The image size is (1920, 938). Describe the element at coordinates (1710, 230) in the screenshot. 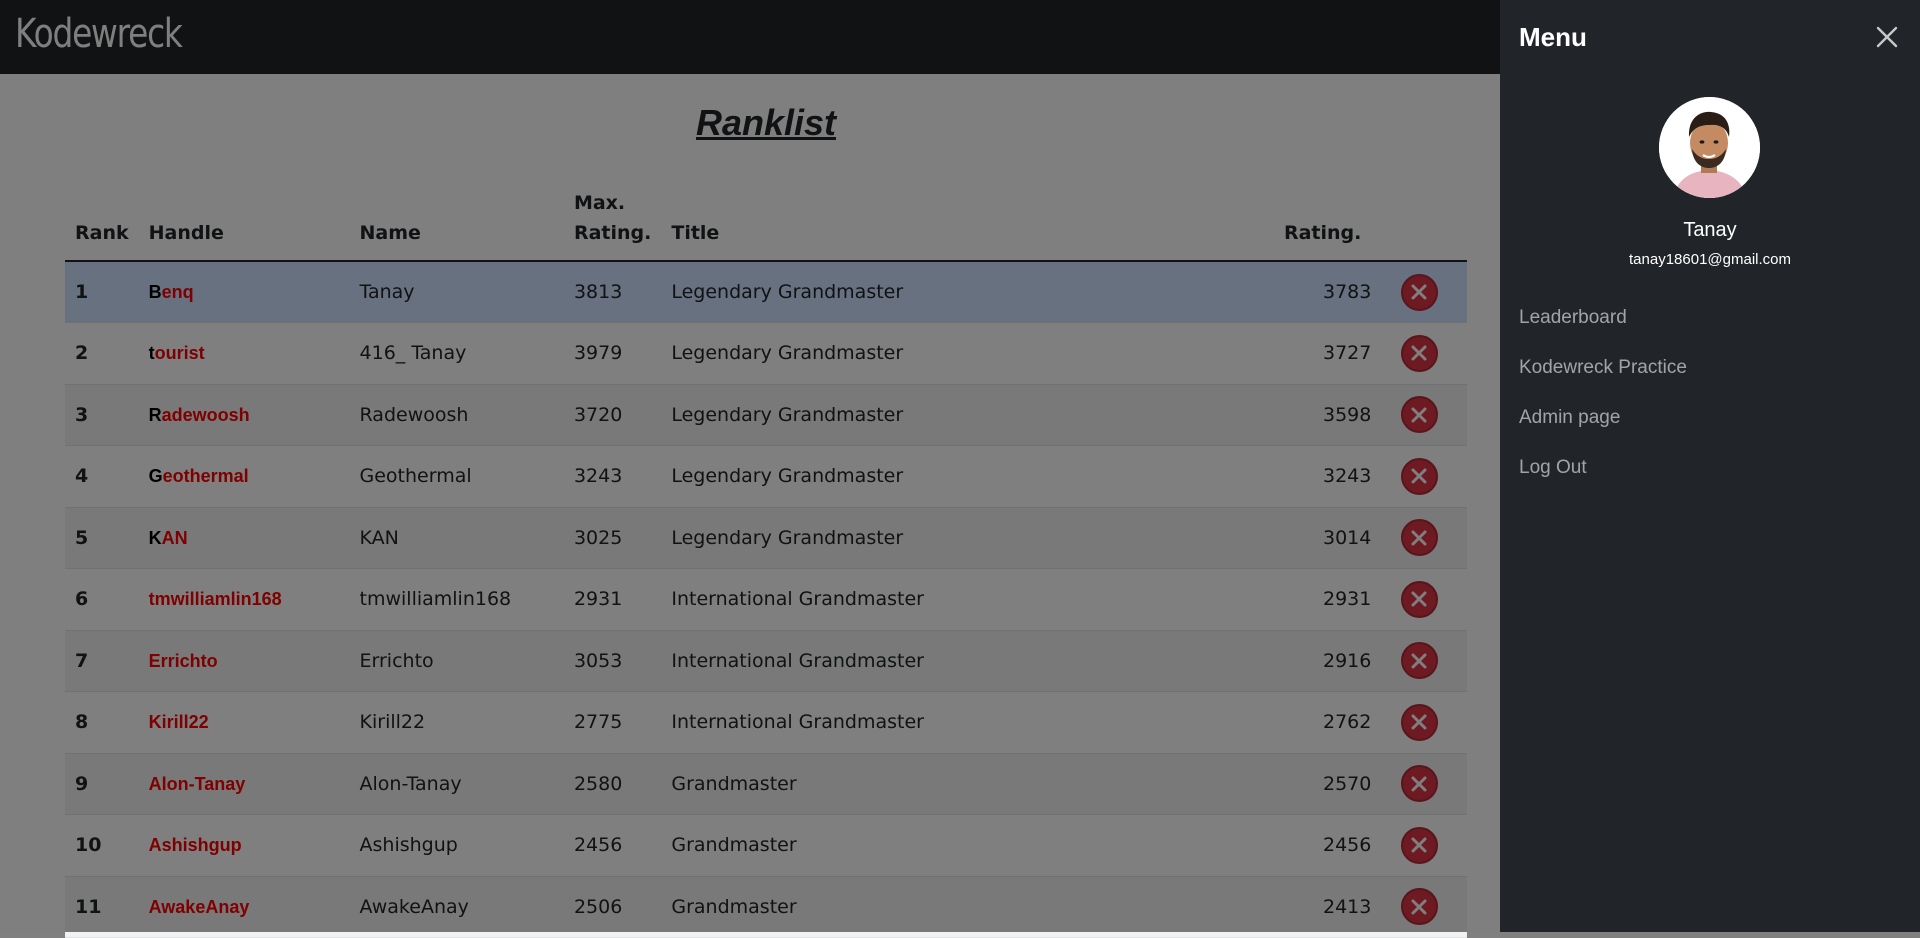

I see `user-name: Tanay` at that location.